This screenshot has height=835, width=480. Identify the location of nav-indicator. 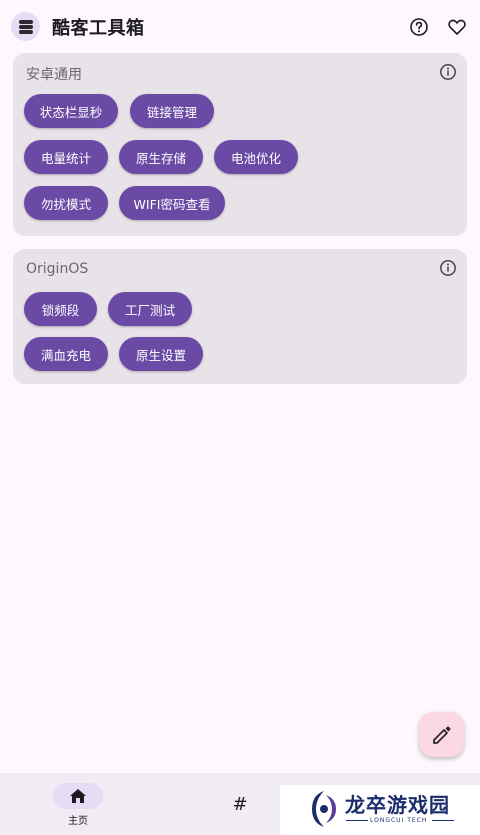
(78, 796).